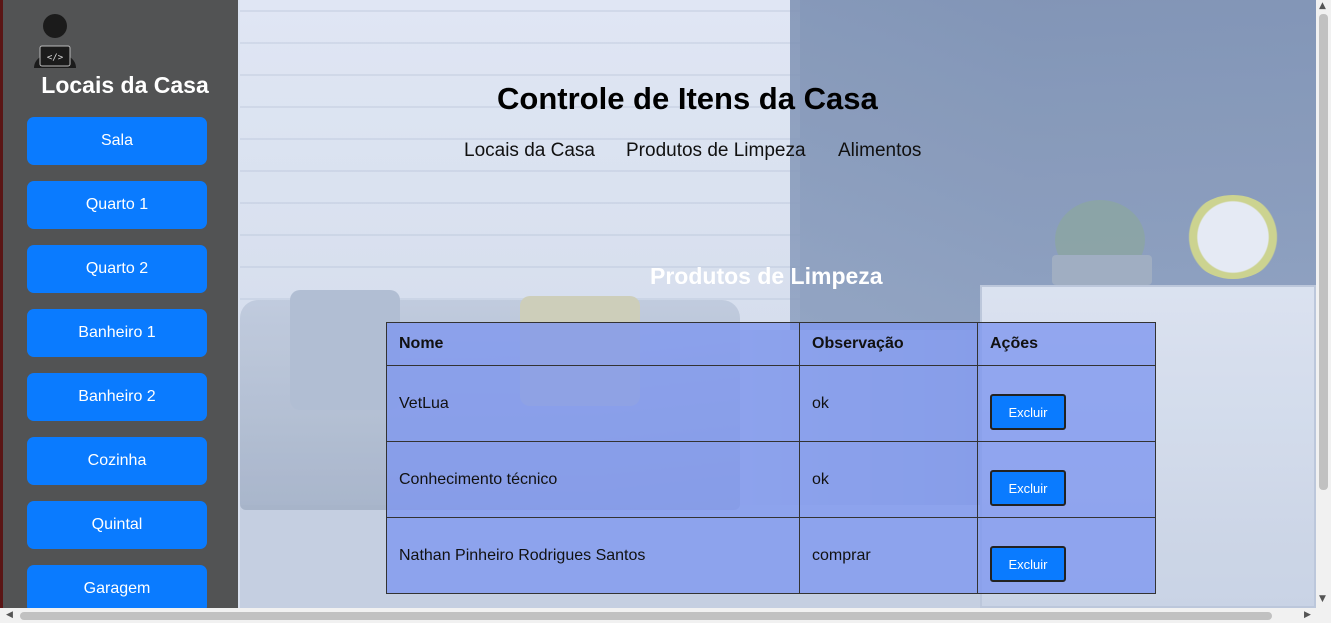 The image size is (1331, 623). I want to click on sidebar-item-cozinha: Cozinha, so click(117, 461).